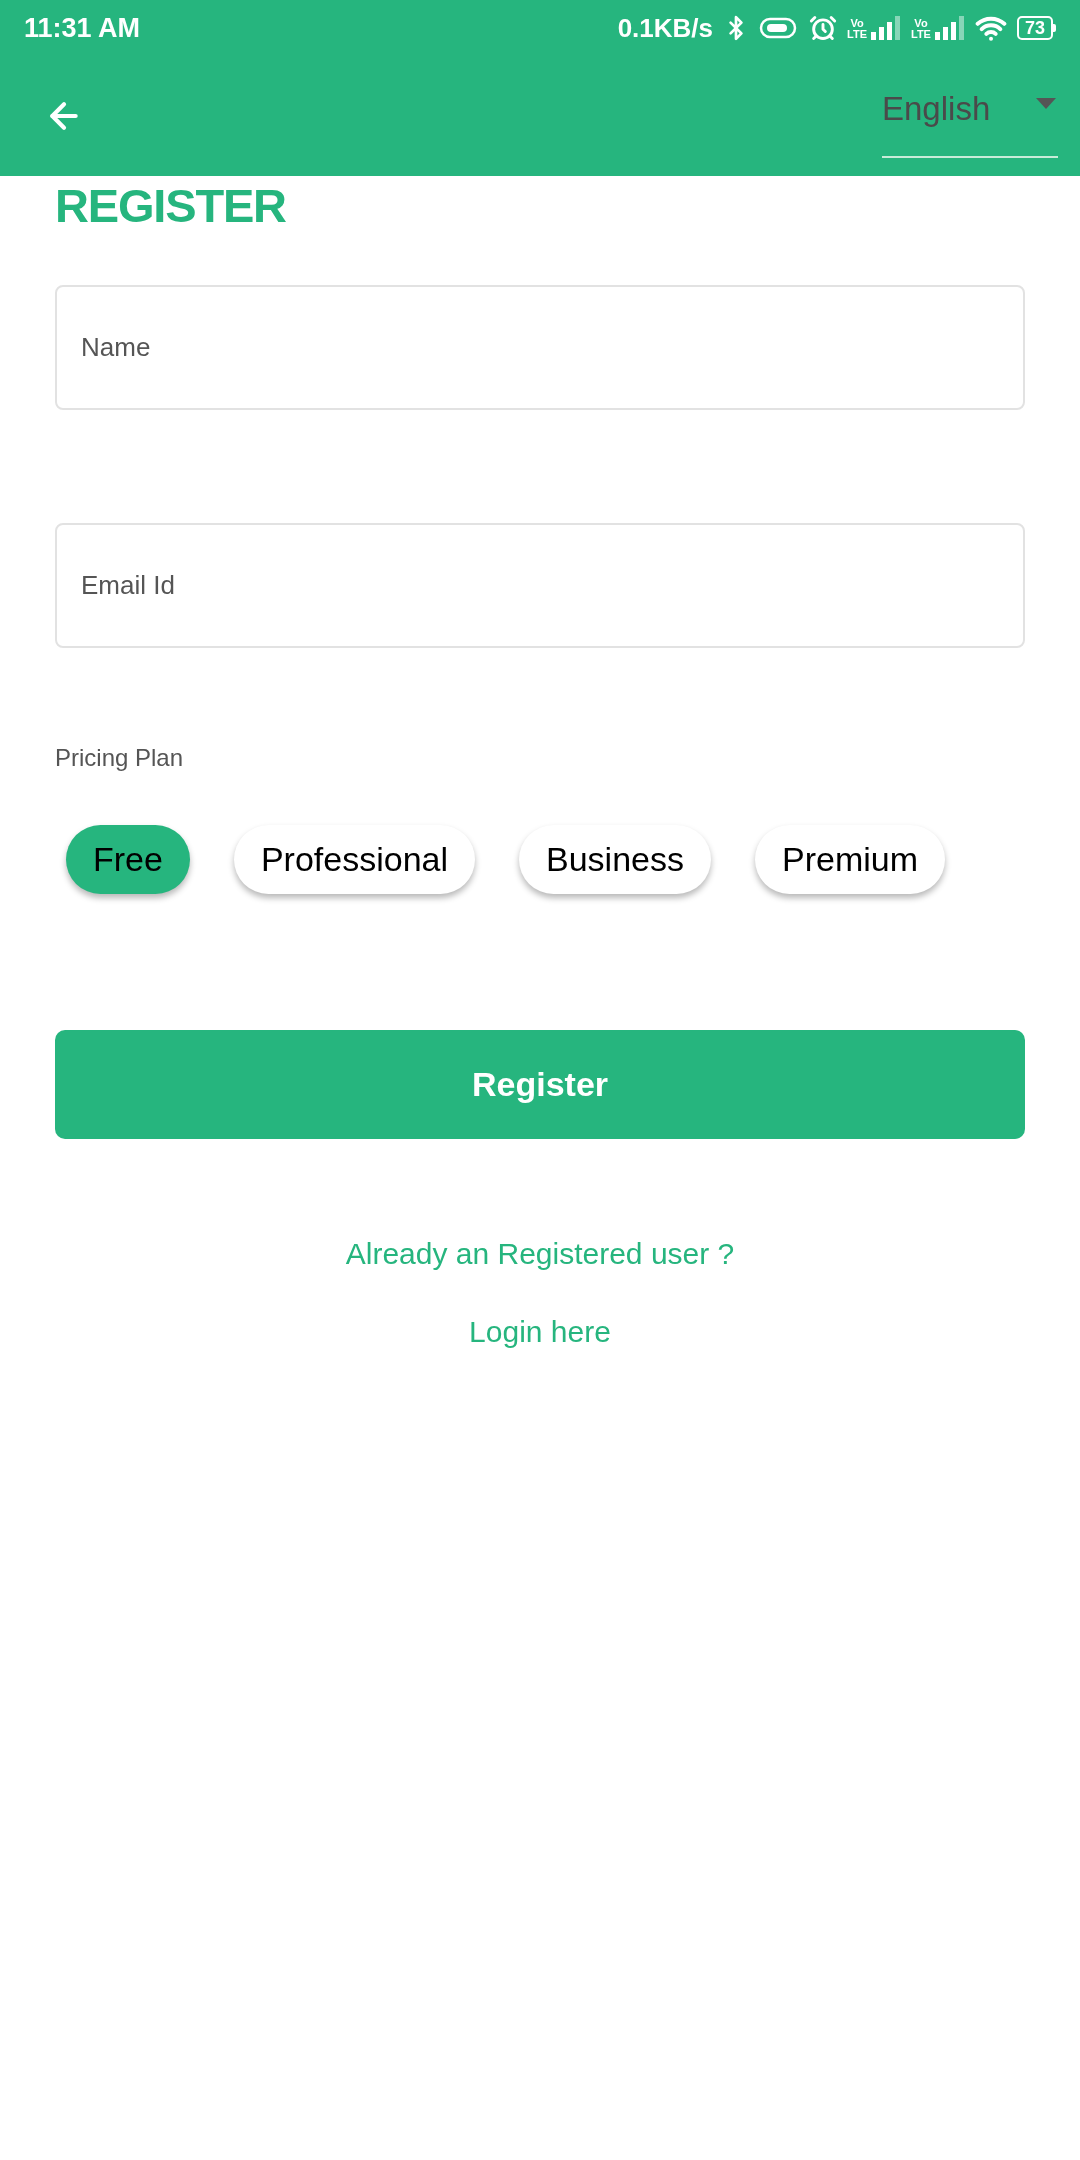 This screenshot has width=1080, height=2160. Describe the element at coordinates (1046, 103) in the screenshot. I see `dropdown-caret-icon` at that location.